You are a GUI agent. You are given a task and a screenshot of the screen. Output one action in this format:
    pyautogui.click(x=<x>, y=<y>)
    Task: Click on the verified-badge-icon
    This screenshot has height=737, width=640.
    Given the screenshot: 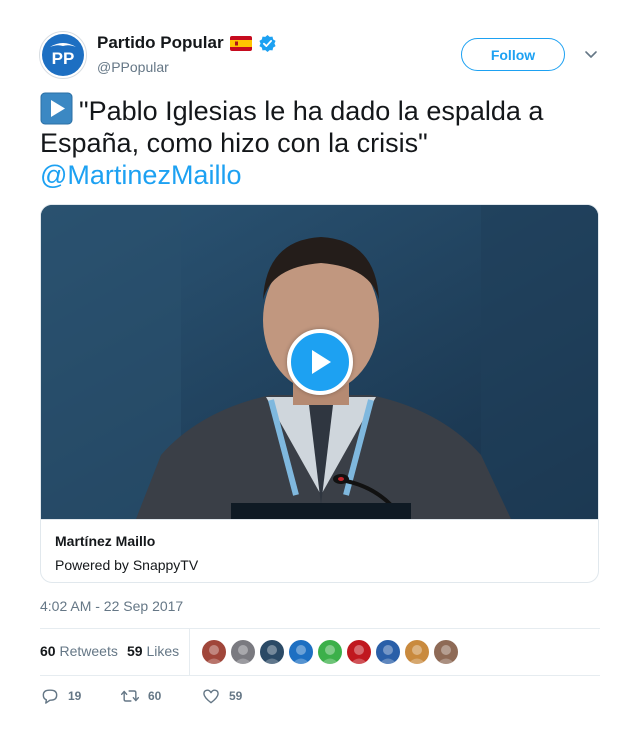 What is the action you would take?
    pyautogui.click(x=267, y=43)
    